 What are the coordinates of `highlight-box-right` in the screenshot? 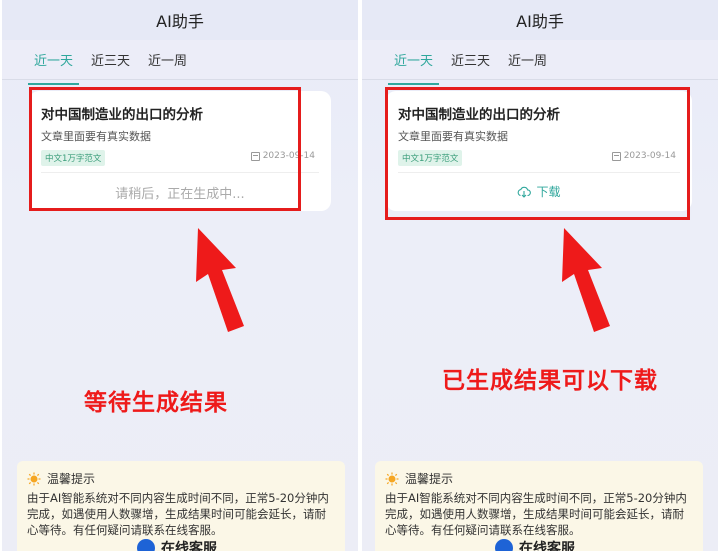 It's located at (537, 153).